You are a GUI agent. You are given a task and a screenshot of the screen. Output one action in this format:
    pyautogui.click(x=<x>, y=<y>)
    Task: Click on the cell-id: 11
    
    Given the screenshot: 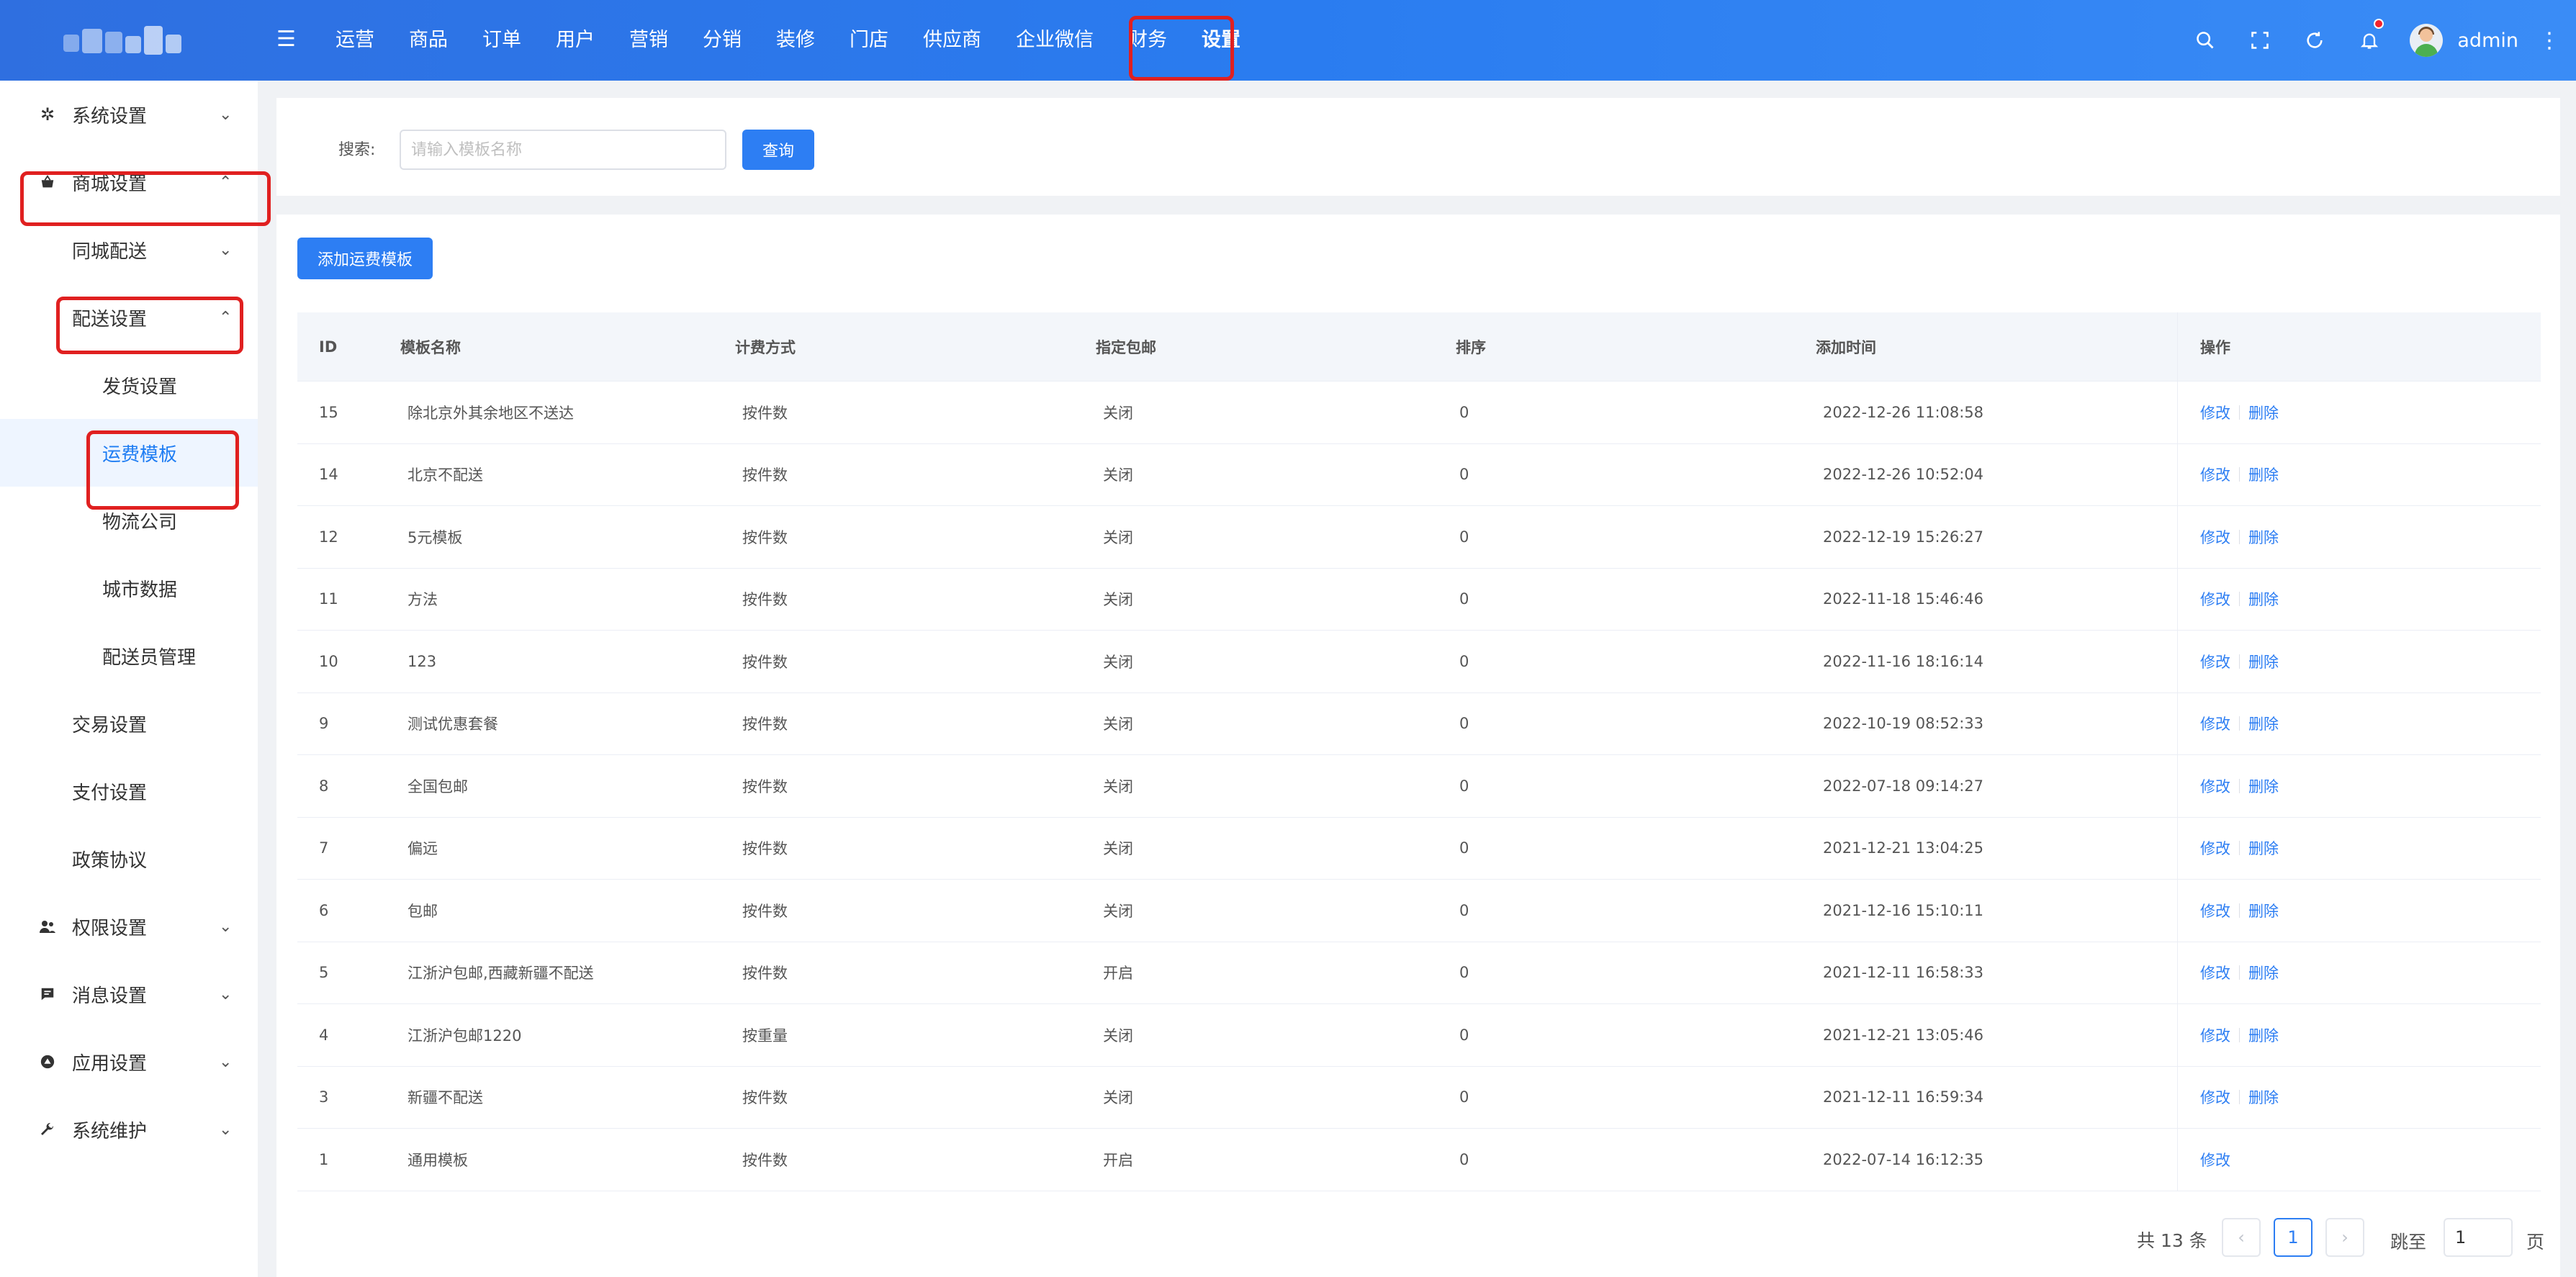 What is the action you would take?
    pyautogui.click(x=328, y=599)
    